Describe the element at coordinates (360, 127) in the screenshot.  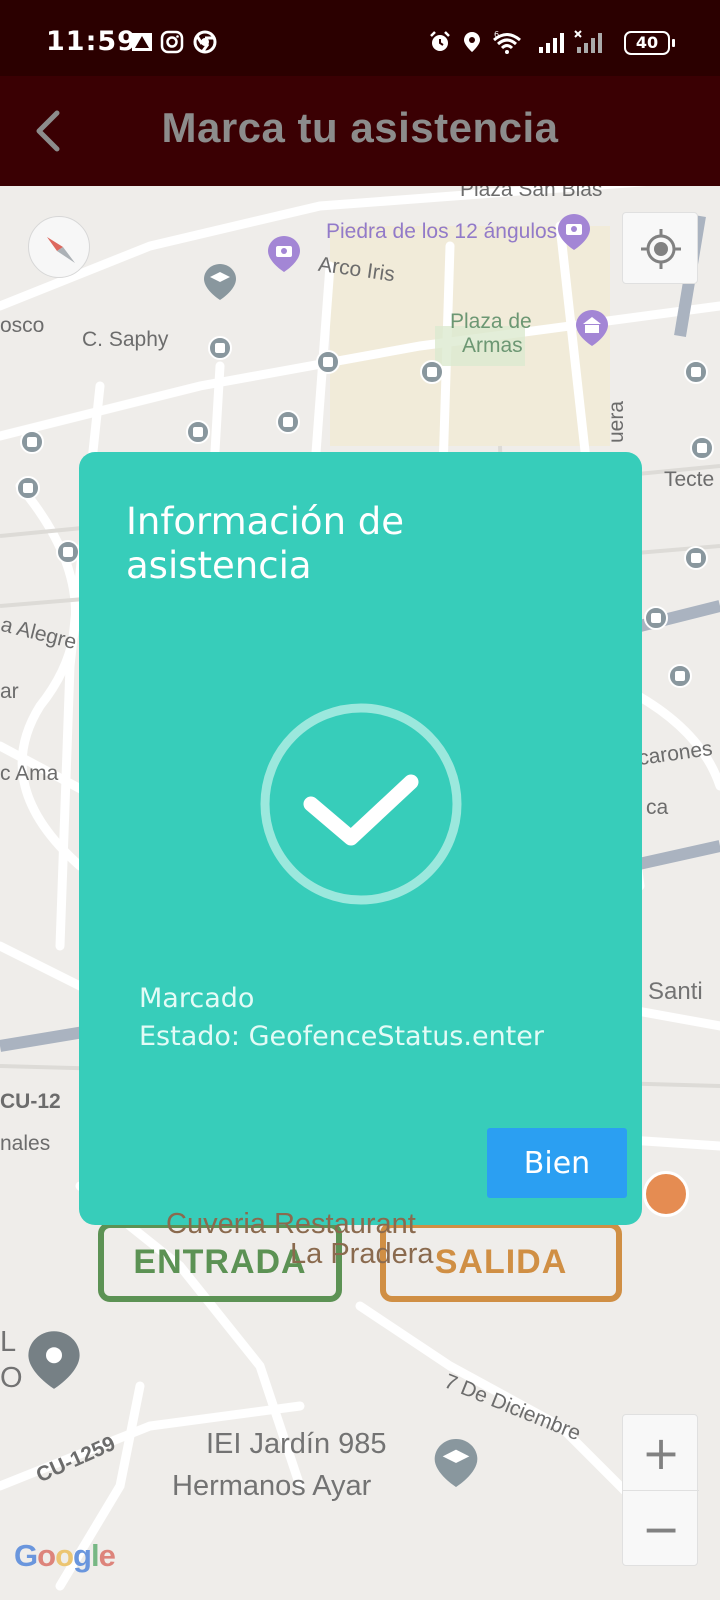
I see `page-title: Marca tu asistencia` at that location.